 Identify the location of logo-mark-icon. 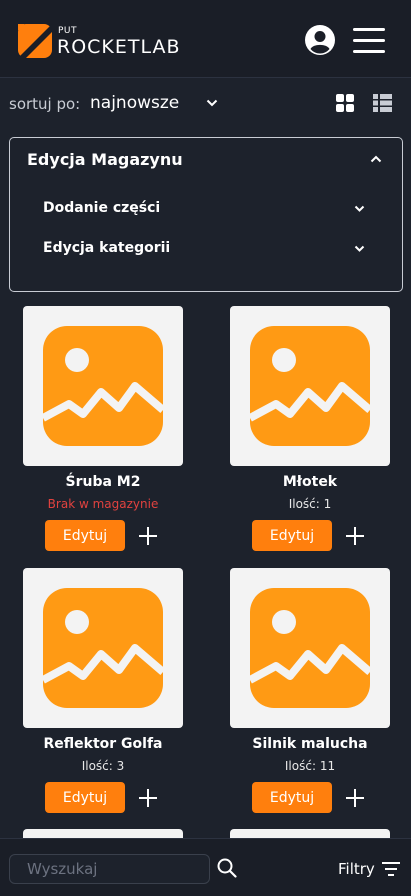
(35, 41).